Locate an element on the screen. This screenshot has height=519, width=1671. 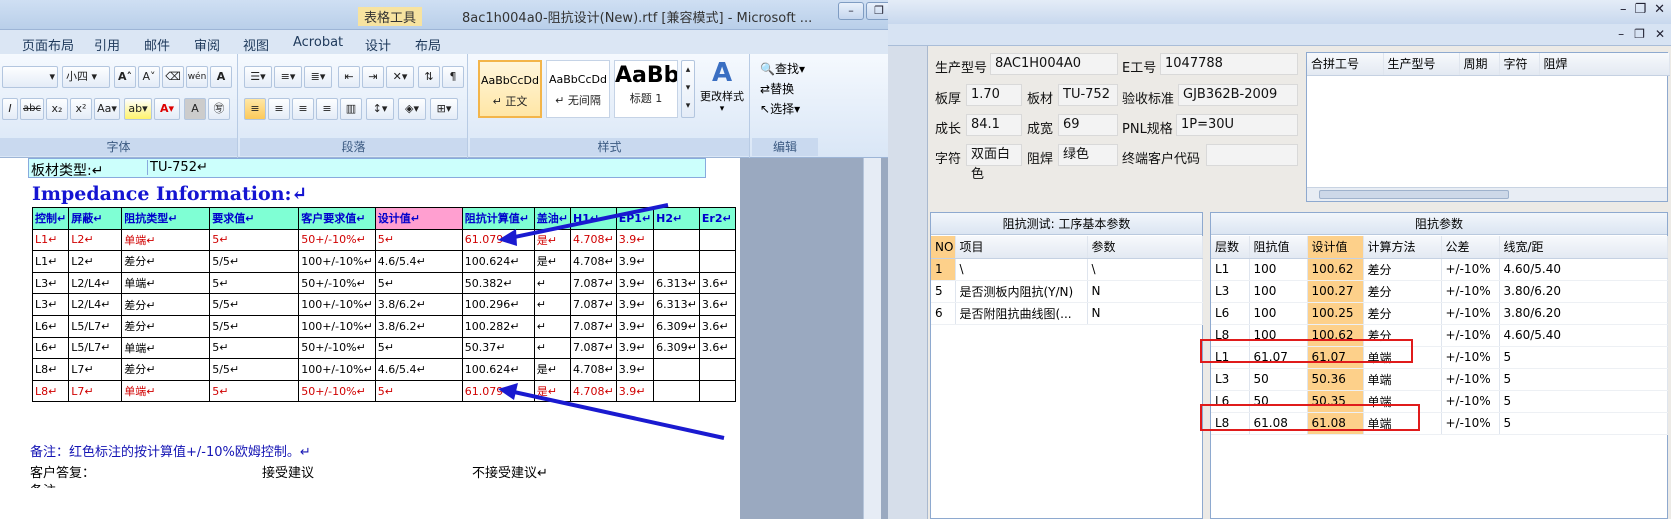
char-field: 双面白色 is located at coordinates (994, 163).